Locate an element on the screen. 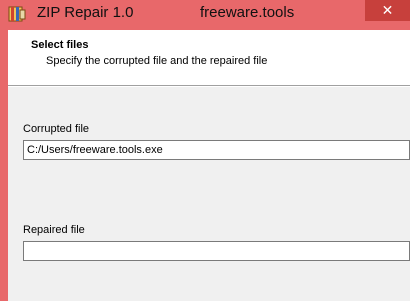 This screenshot has height=301, width=410. header-separator is located at coordinates (209, 86).